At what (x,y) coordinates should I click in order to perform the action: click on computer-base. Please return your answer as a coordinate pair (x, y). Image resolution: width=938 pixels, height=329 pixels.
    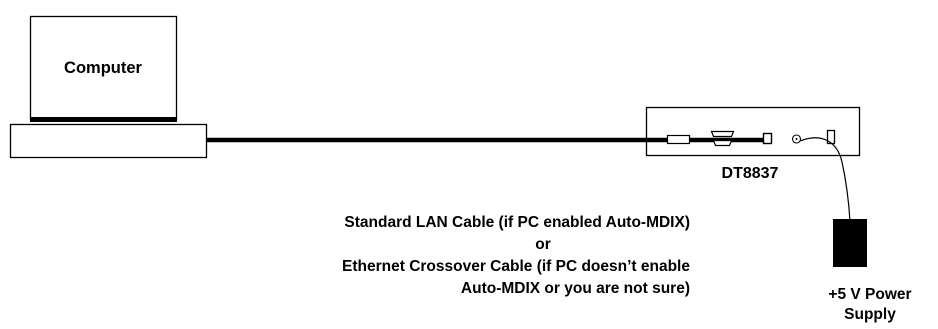
    Looking at the image, I should click on (108, 141).